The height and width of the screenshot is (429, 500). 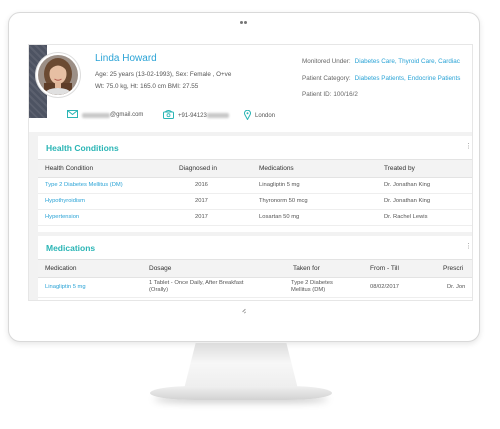 What do you see at coordinates (198, 168) in the screenshot?
I see `column-header: Diagnosed in` at bounding box center [198, 168].